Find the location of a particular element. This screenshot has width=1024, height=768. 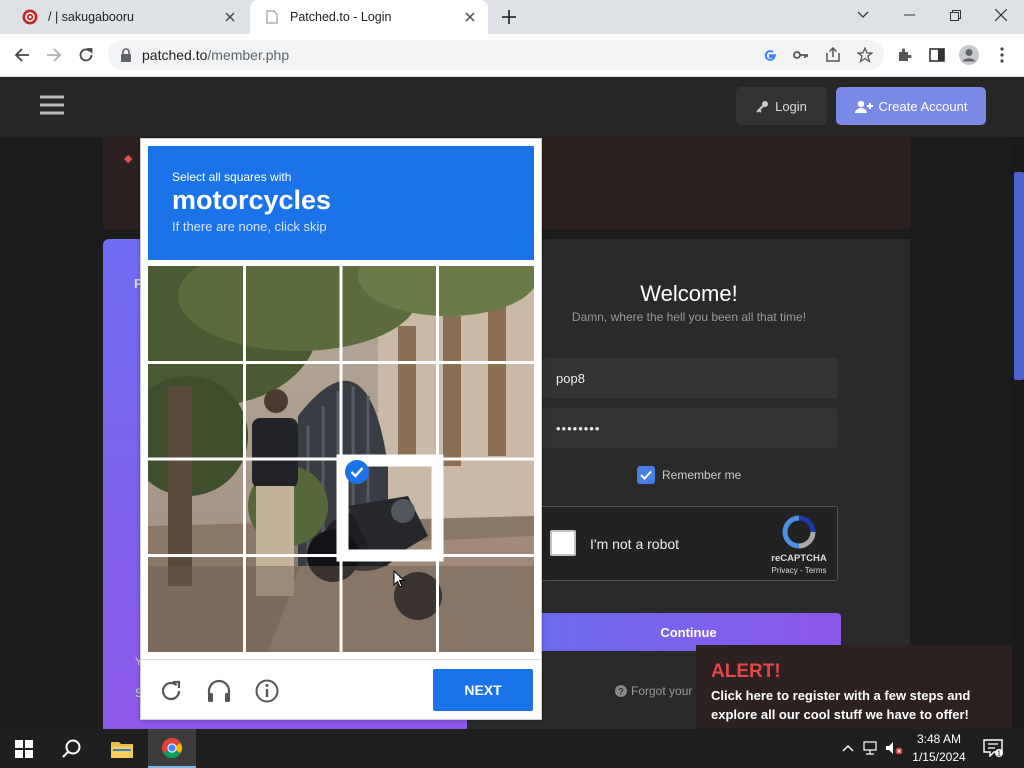

url-host: patched.to is located at coordinates (175, 55).